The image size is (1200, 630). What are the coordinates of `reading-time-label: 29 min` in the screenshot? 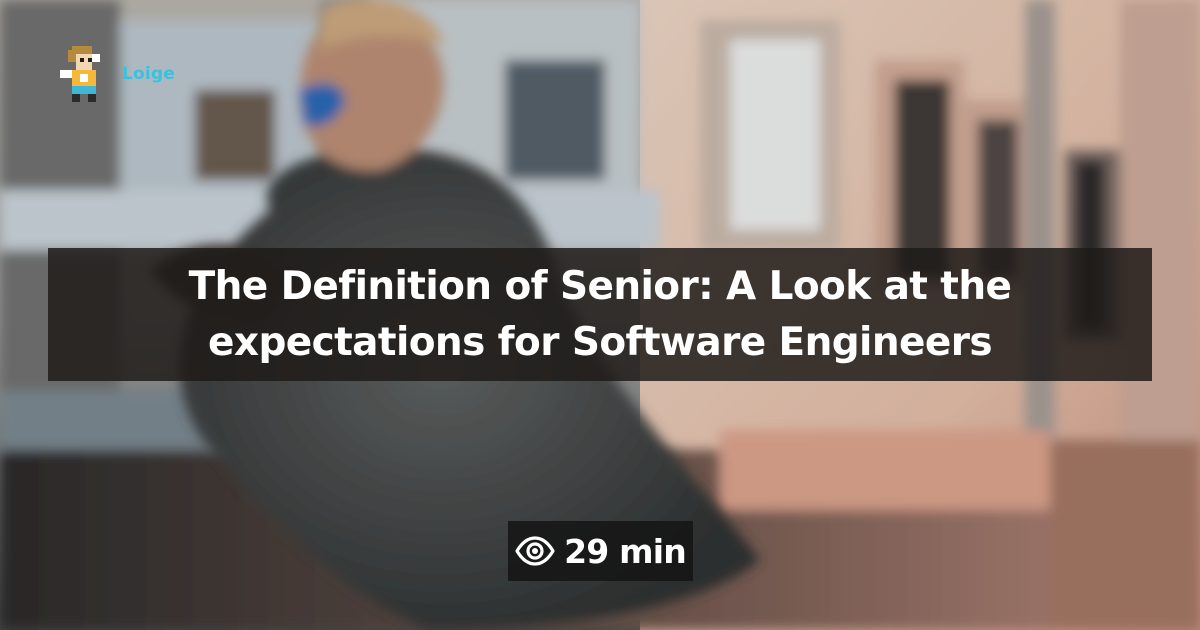 It's located at (625, 551).